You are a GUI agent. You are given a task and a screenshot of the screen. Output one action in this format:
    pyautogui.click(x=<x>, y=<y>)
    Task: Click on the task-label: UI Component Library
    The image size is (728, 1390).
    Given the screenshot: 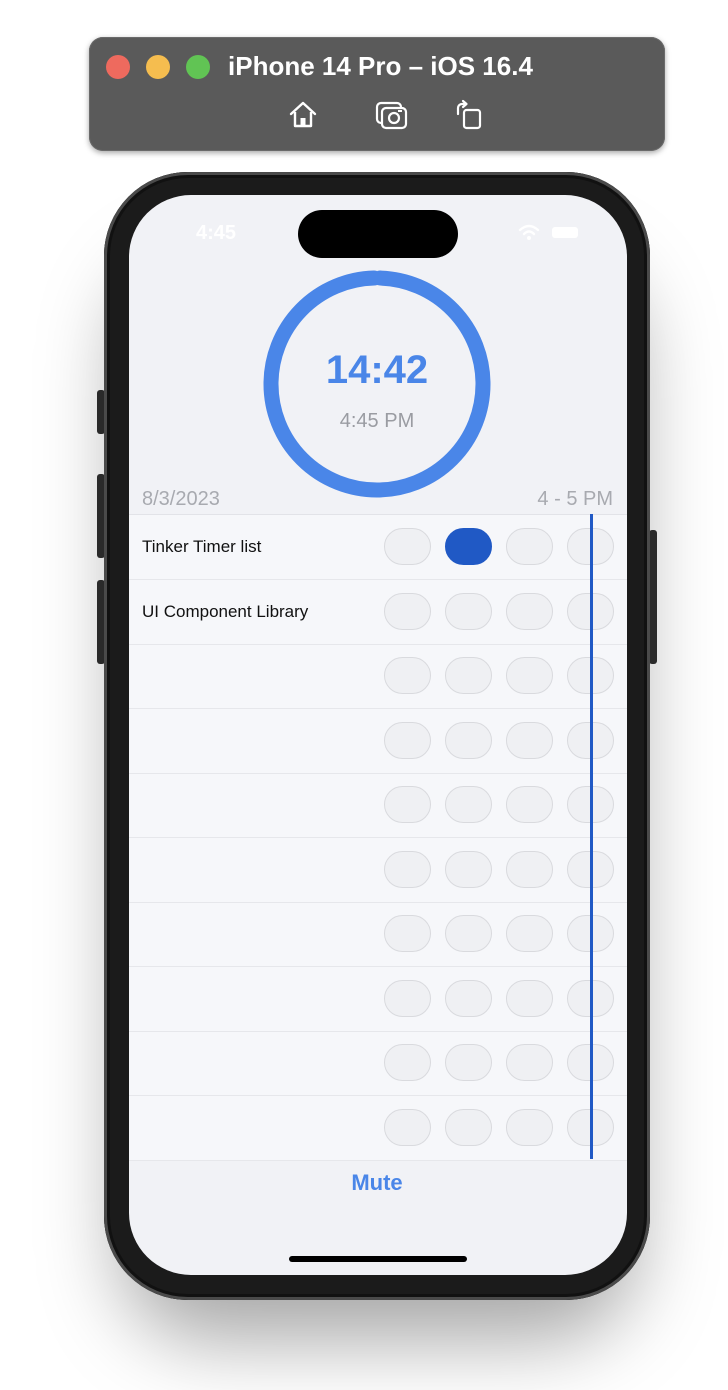 What is the action you would take?
    pyautogui.click(x=225, y=611)
    